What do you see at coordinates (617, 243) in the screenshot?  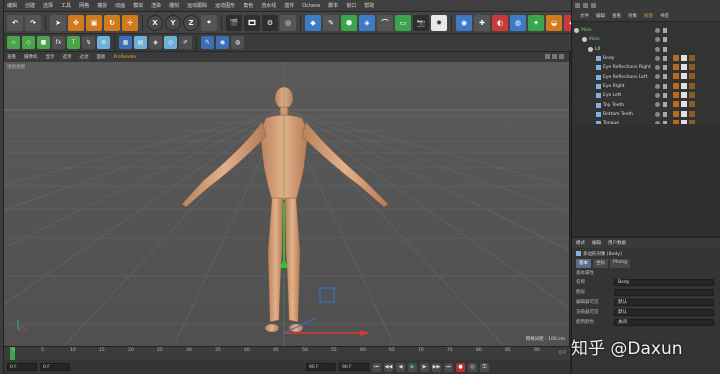 I see `attribute-menu-item: 用户数据` at bounding box center [617, 243].